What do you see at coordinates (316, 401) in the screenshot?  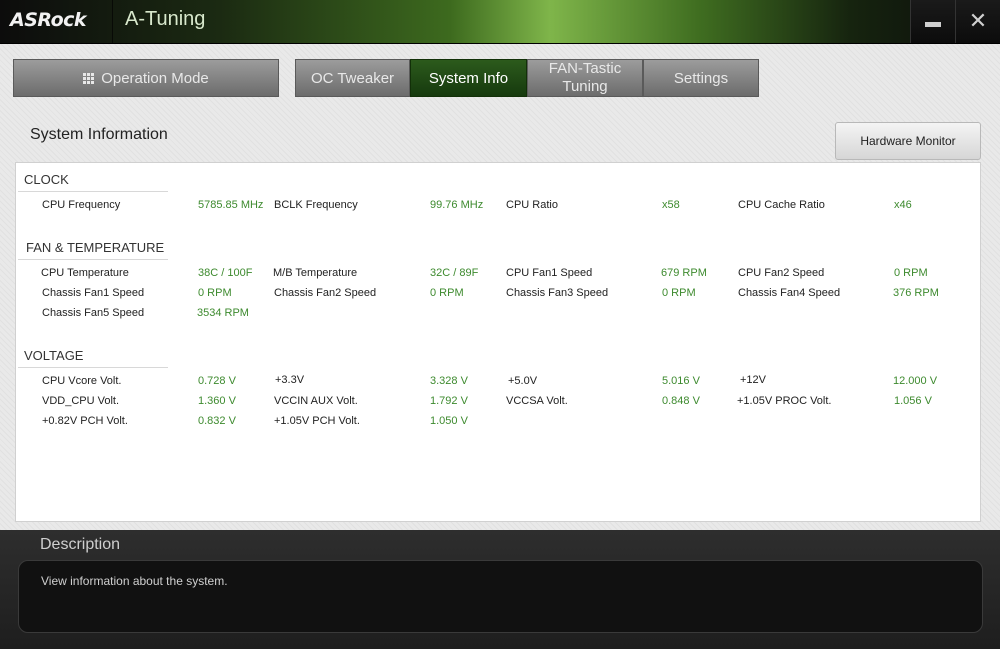 I see `label-vccin-aux-volt: VCCIN AUX Volt.` at bounding box center [316, 401].